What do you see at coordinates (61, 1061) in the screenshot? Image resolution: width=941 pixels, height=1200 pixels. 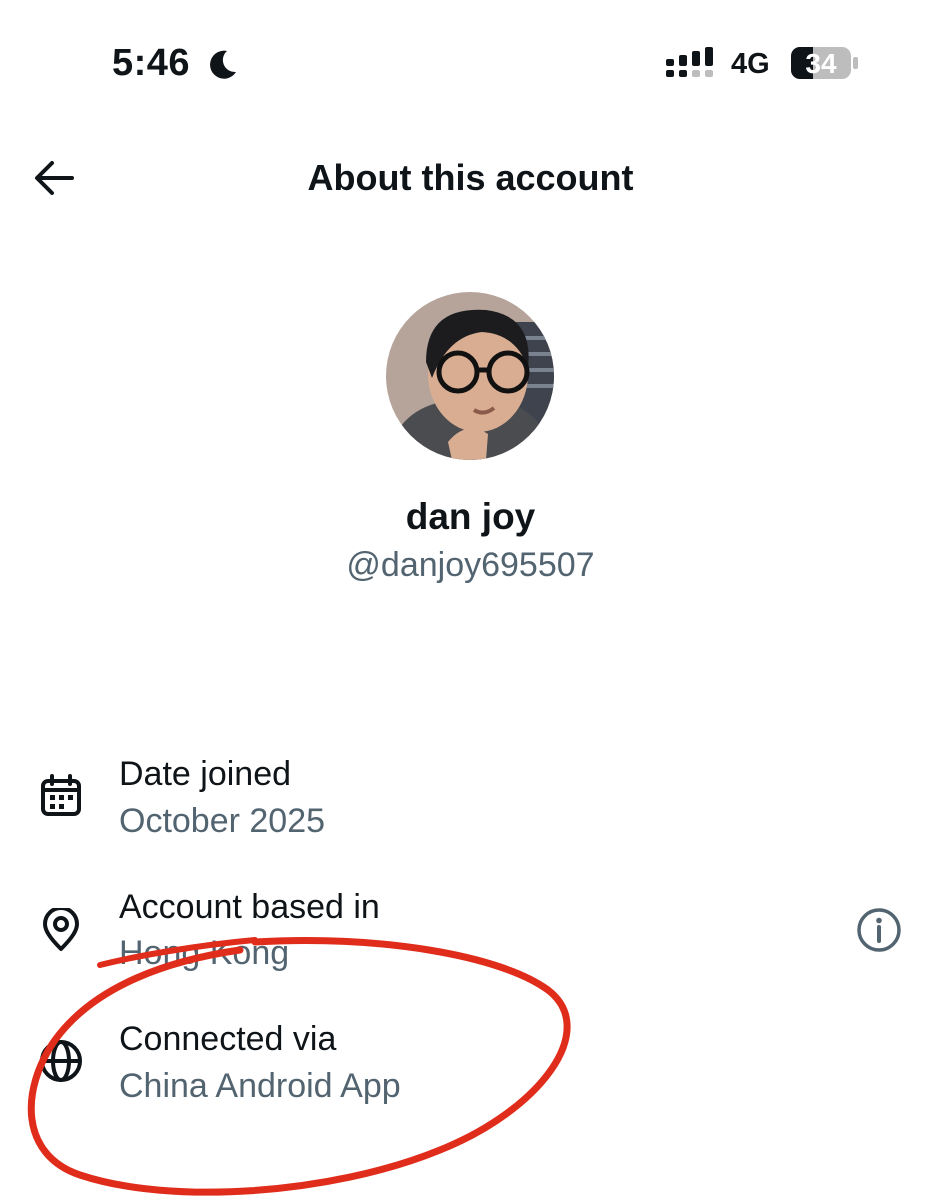 I see `globe-icon` at bounding box center [61, 1061].